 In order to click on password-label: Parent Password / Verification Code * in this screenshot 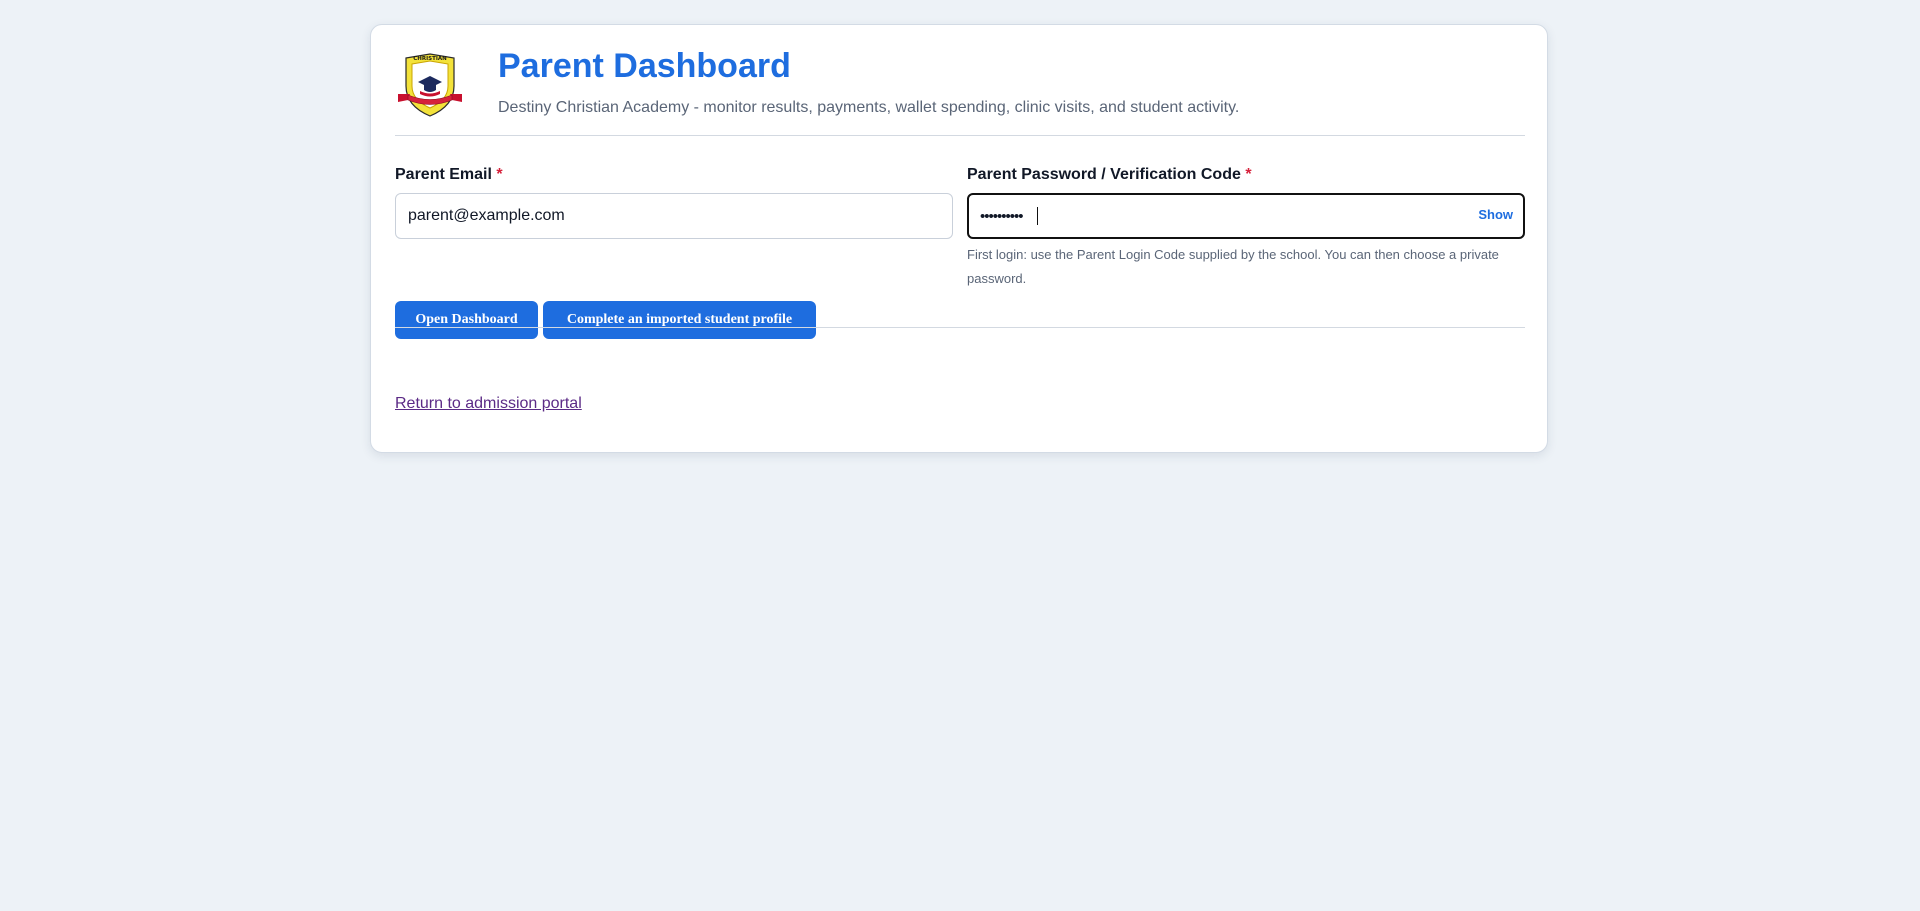, I will do `click(1109, 175)`.